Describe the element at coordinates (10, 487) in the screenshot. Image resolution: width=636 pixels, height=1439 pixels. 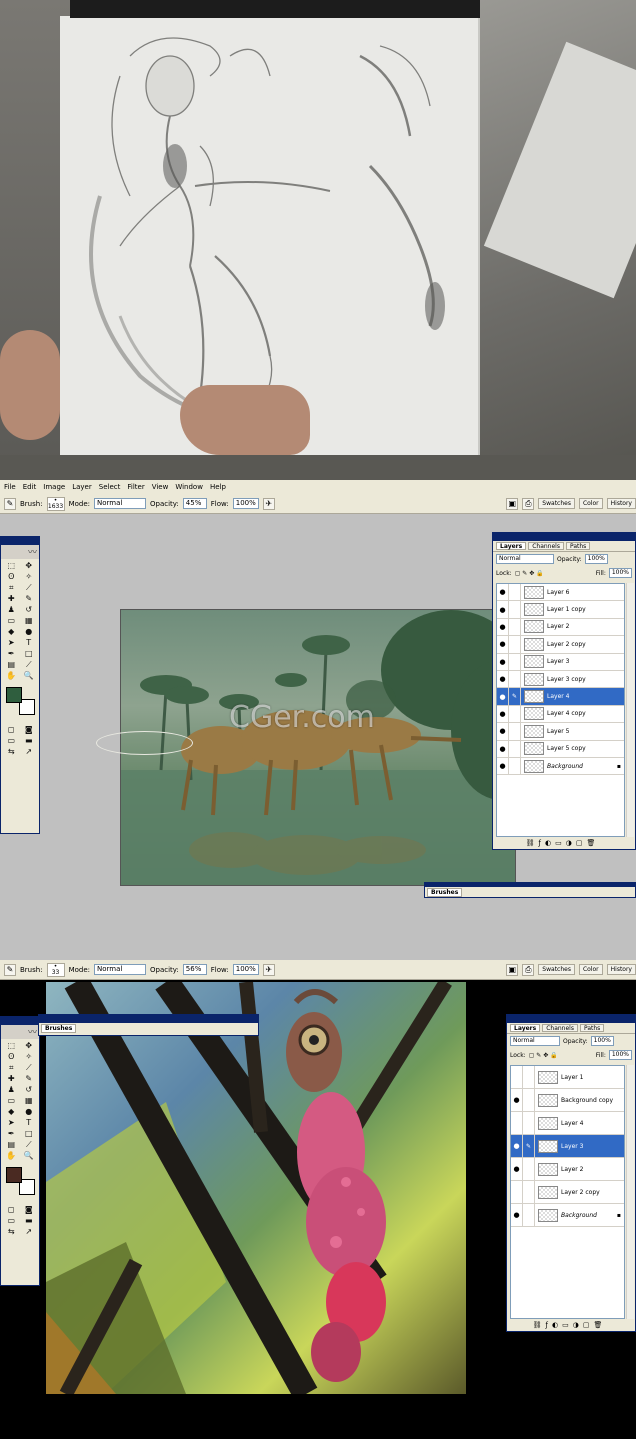
I see `menu-file: File` at that location.